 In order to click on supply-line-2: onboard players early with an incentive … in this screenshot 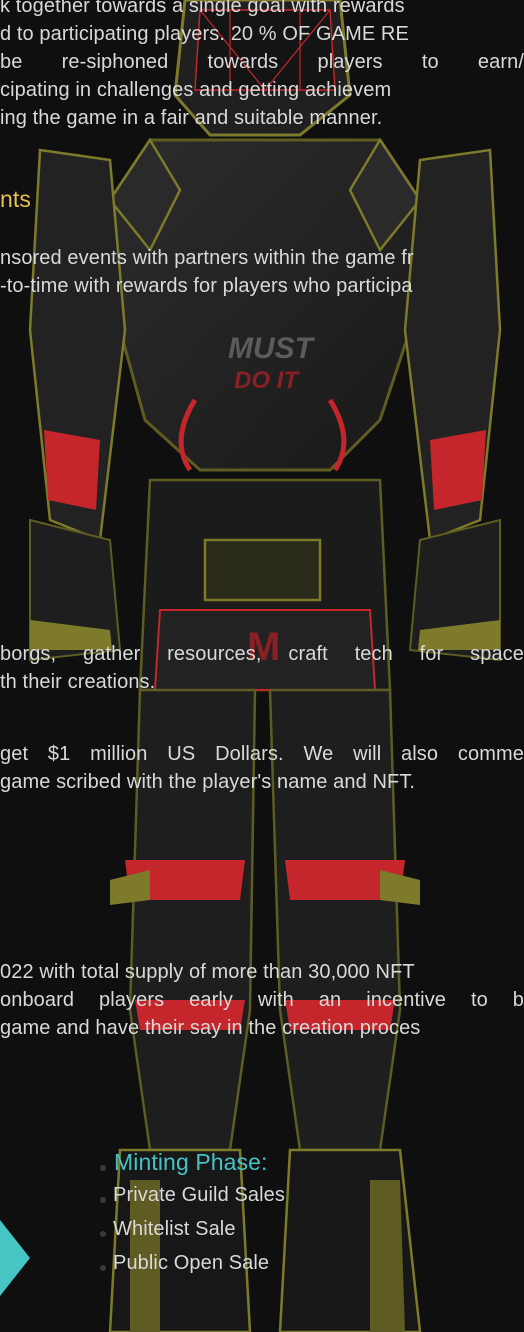, I will do `click(262, 1000)`.